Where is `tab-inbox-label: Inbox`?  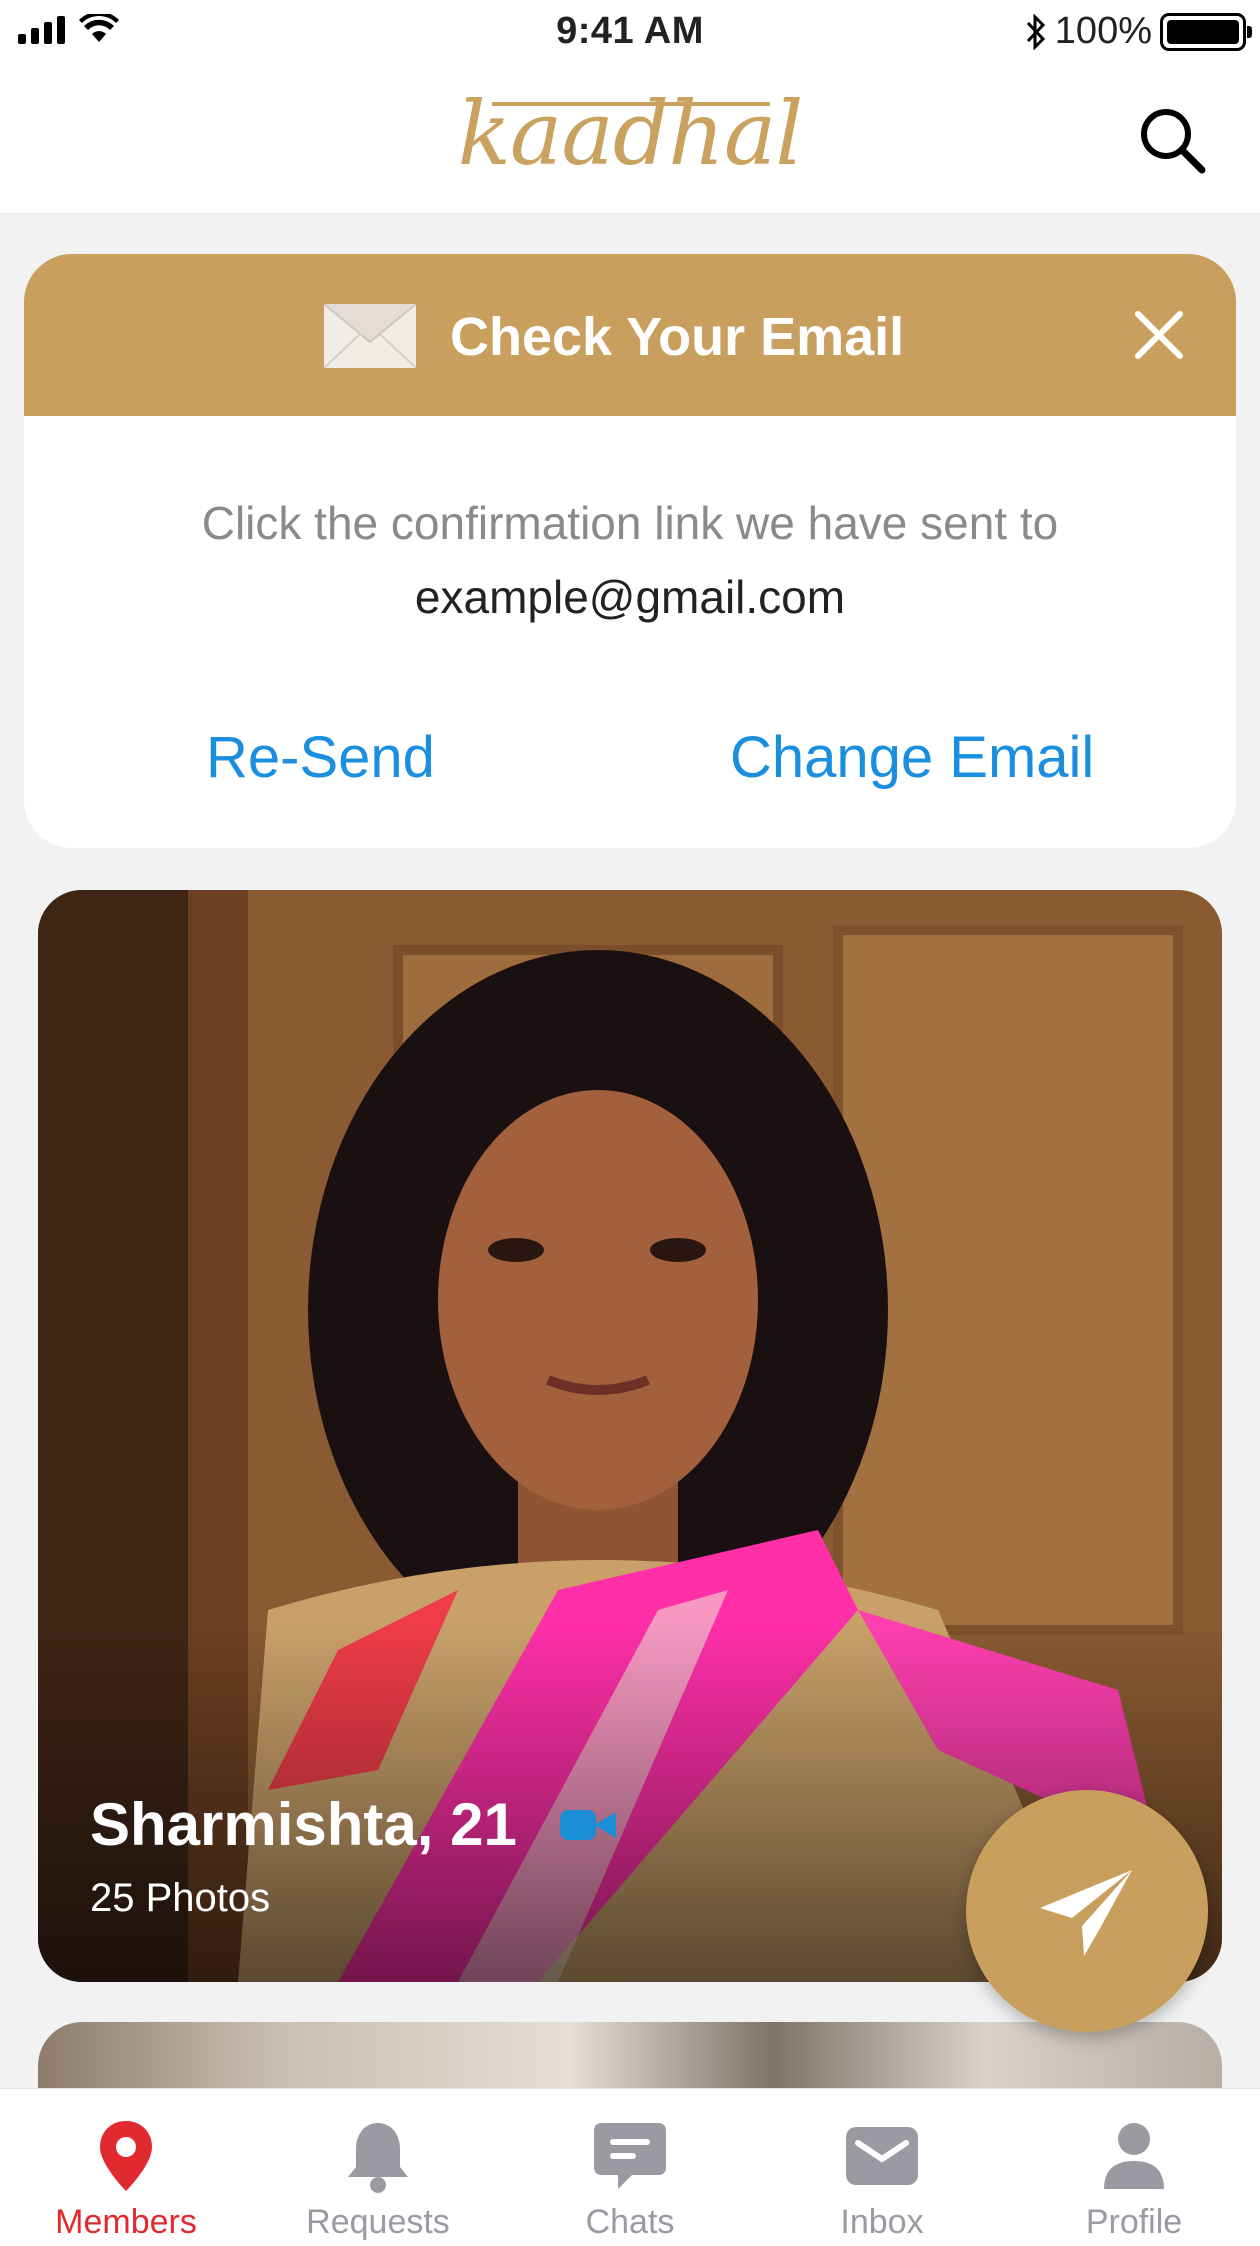 tab-inbox-label: Inbox is located at coordinates (882, 2222).